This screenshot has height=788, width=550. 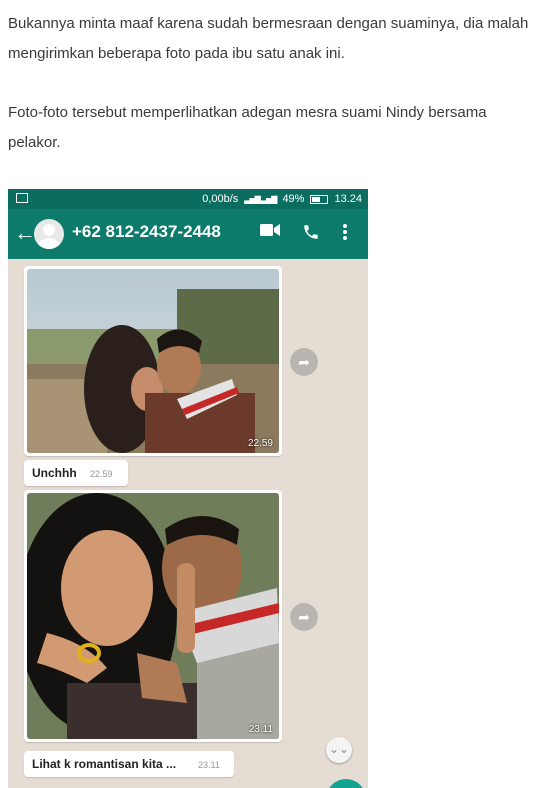 I want to click on image-timestamp: 23.11, so click(x=260, y=729).